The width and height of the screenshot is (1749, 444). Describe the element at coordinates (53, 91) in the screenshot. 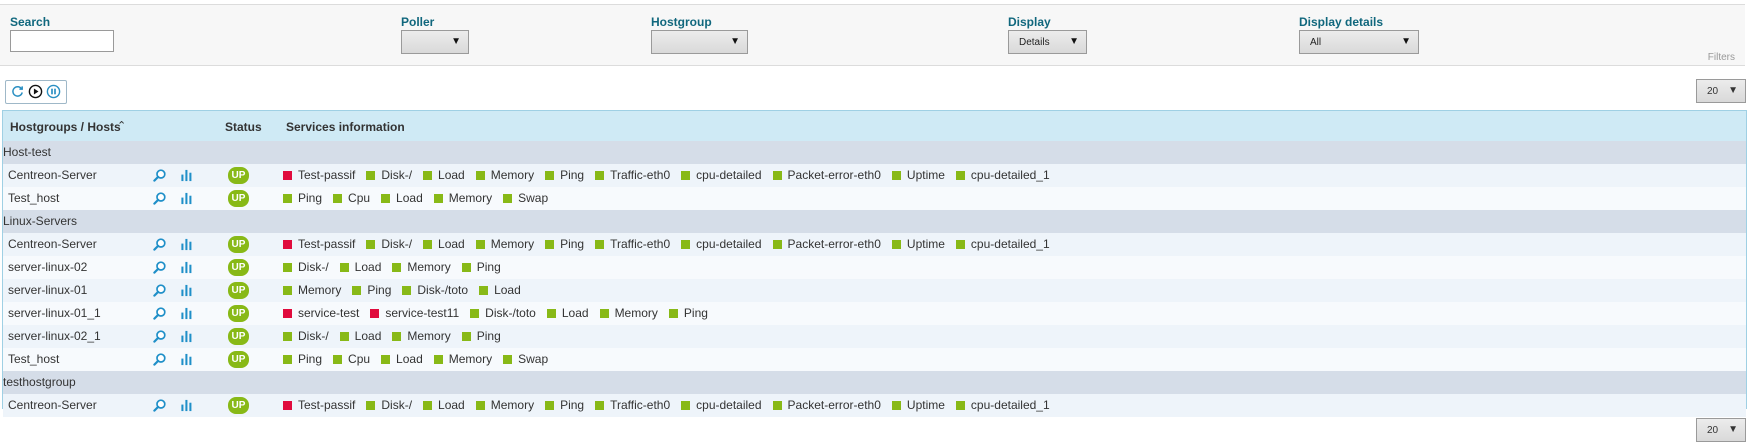

I see `pause-icon` at that location.